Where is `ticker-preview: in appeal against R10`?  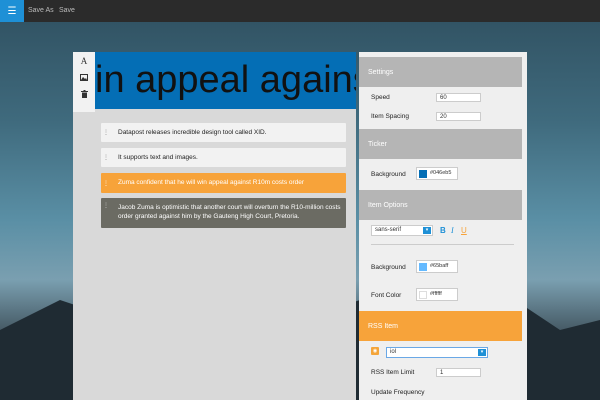 ticker-preview: in appeal against R10 is located at coordinates (225, 80).